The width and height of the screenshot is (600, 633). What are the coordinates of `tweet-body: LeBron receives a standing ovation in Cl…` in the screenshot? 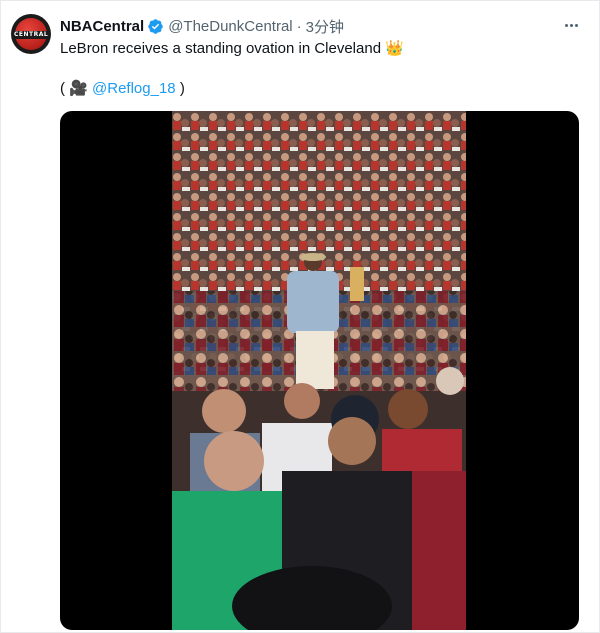 It's located at (221, 48).